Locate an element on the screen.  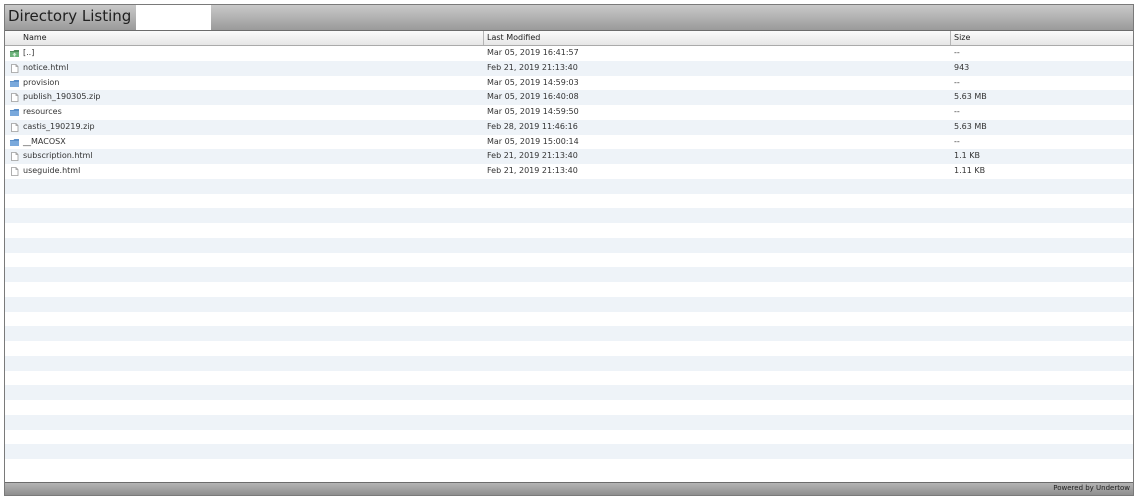
file-name-link: castis_190219.zip is located at coordinates (59, 127).